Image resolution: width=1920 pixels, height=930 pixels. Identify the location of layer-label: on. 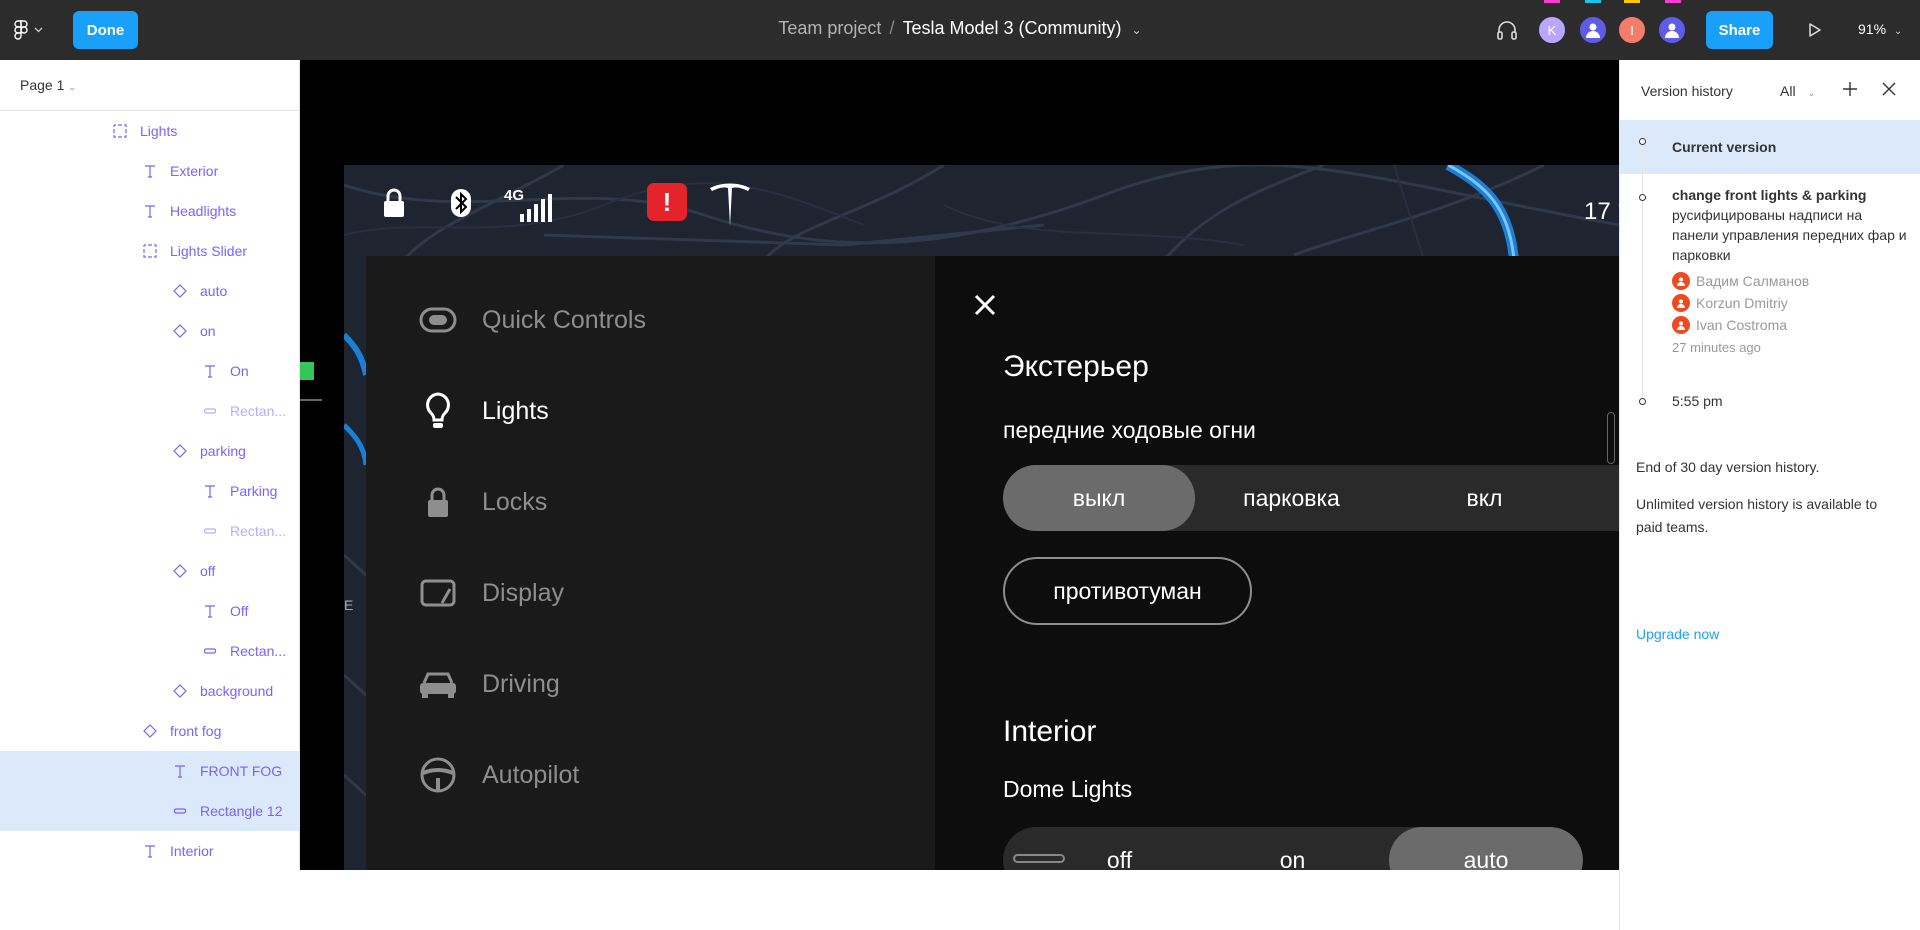
(208, 331).